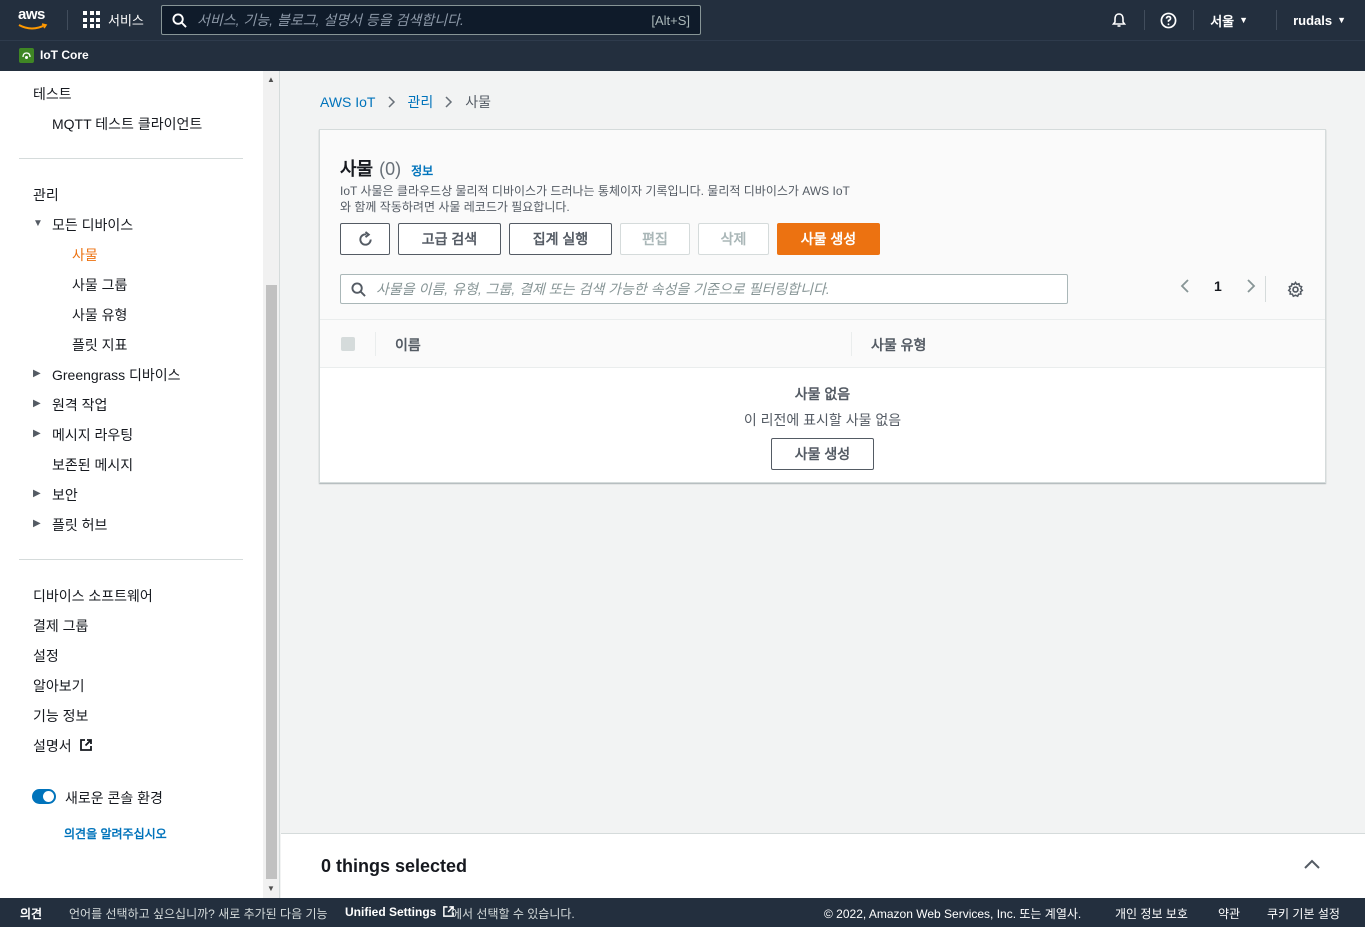 The width and height of the screenshot is (1365, 927). I want to click on select-all-checkbox, so click(348, 344).